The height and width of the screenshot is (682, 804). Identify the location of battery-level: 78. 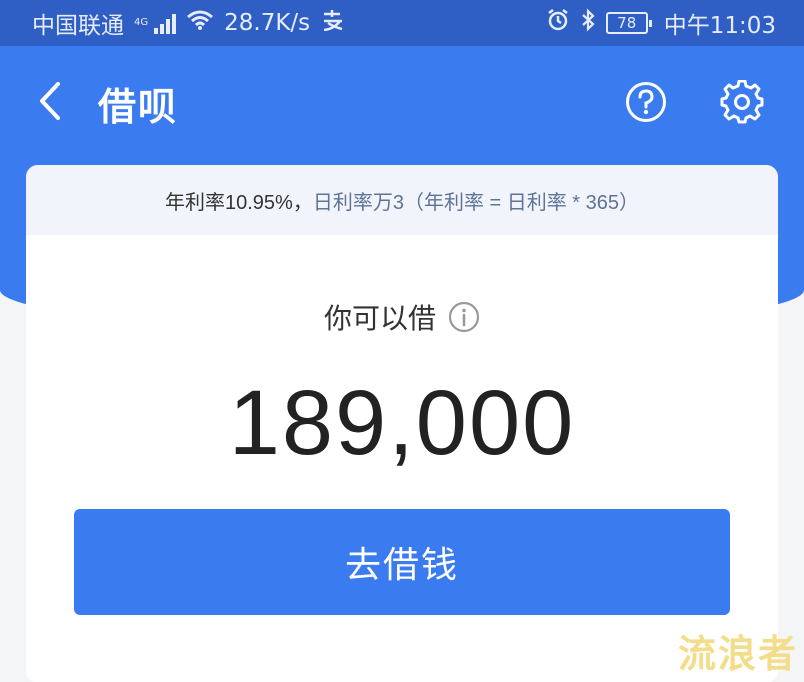
(627, 23).